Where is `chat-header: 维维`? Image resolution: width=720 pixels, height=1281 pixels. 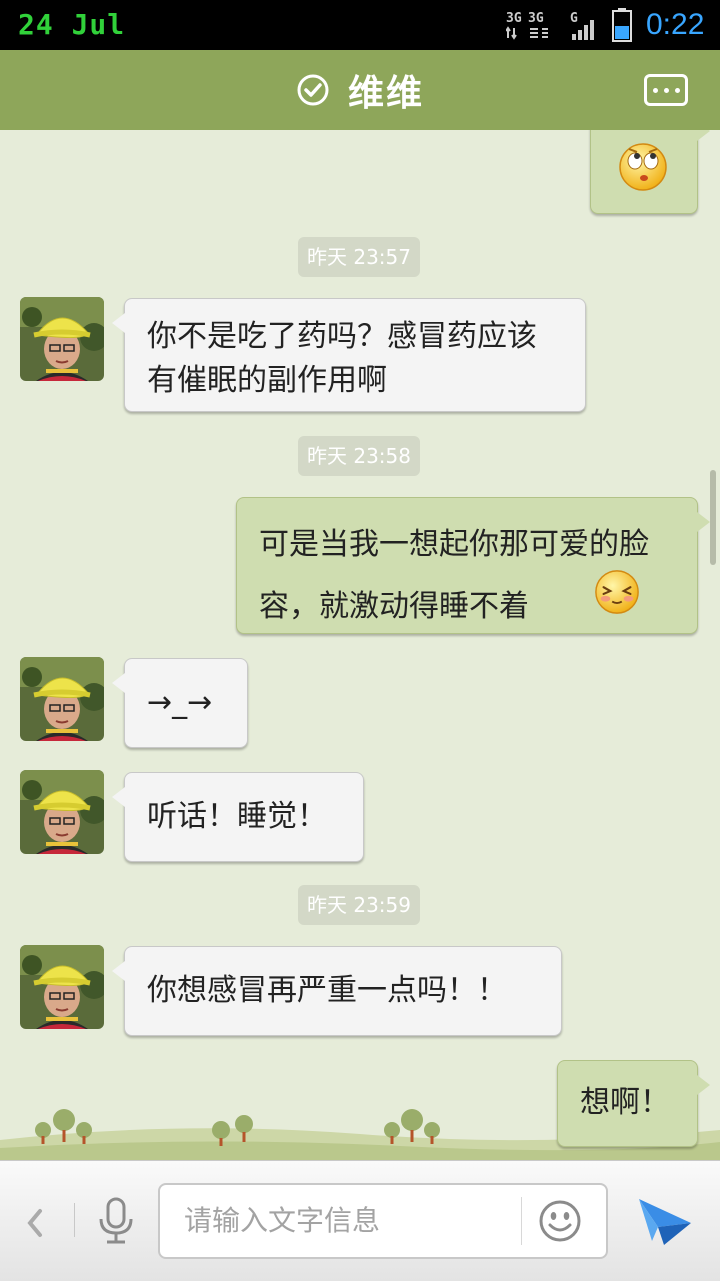
chat-header: 维维 is located at coordinates (360, 90).